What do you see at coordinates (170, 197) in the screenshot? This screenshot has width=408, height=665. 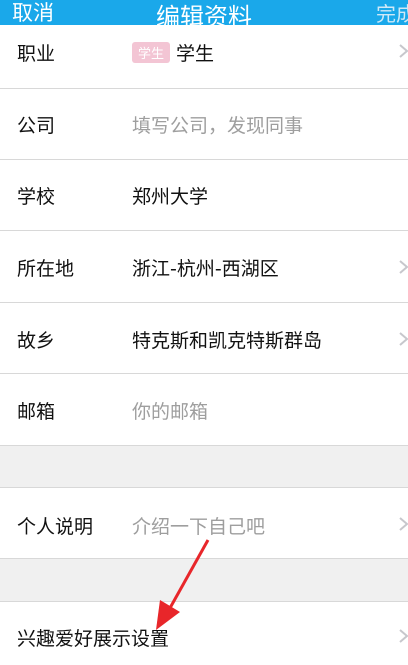 I see `school-value: 郑州大学` at bounding box center [170, 197].